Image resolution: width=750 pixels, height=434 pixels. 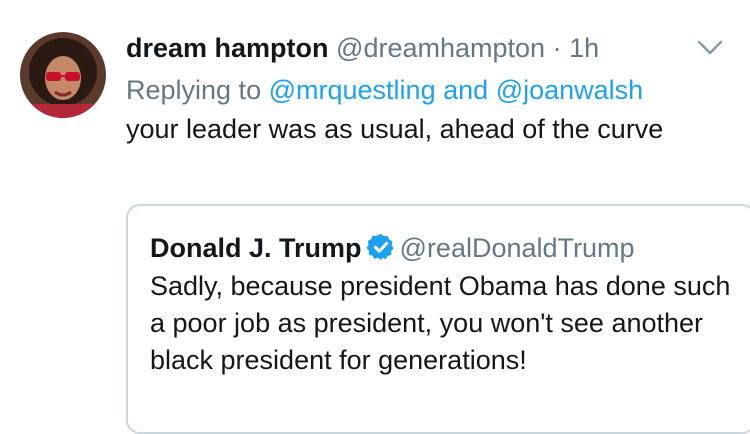 What do you see at coordinates (517, 248) in the screenshot?
I see `quoted-user-handle: @realDonaldTrump` at bounding box center [517, 248].